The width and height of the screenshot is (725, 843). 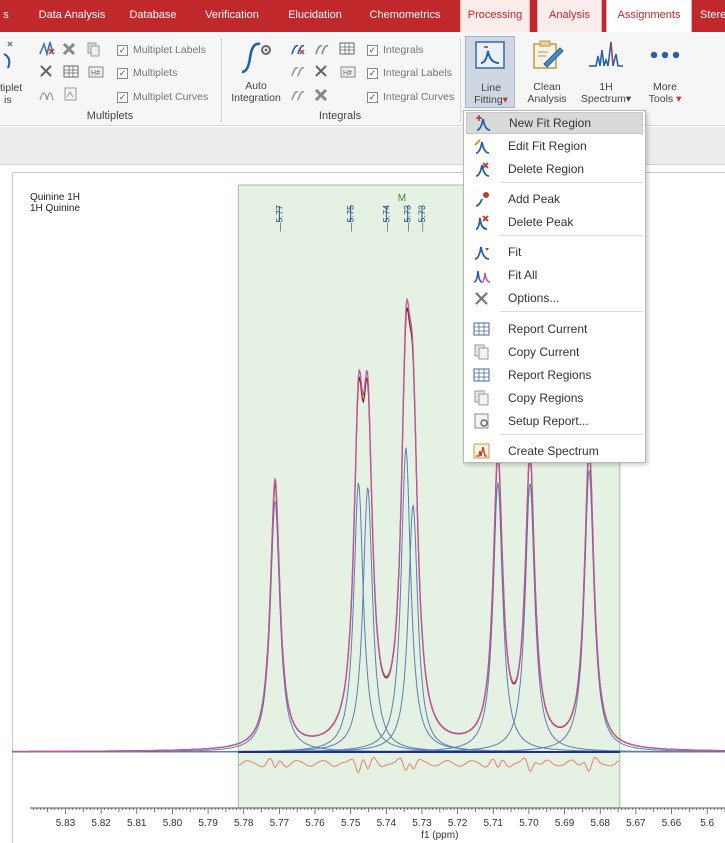 I want to click on x-axis-tick-label: 5.70, so click(x=529, y=823).